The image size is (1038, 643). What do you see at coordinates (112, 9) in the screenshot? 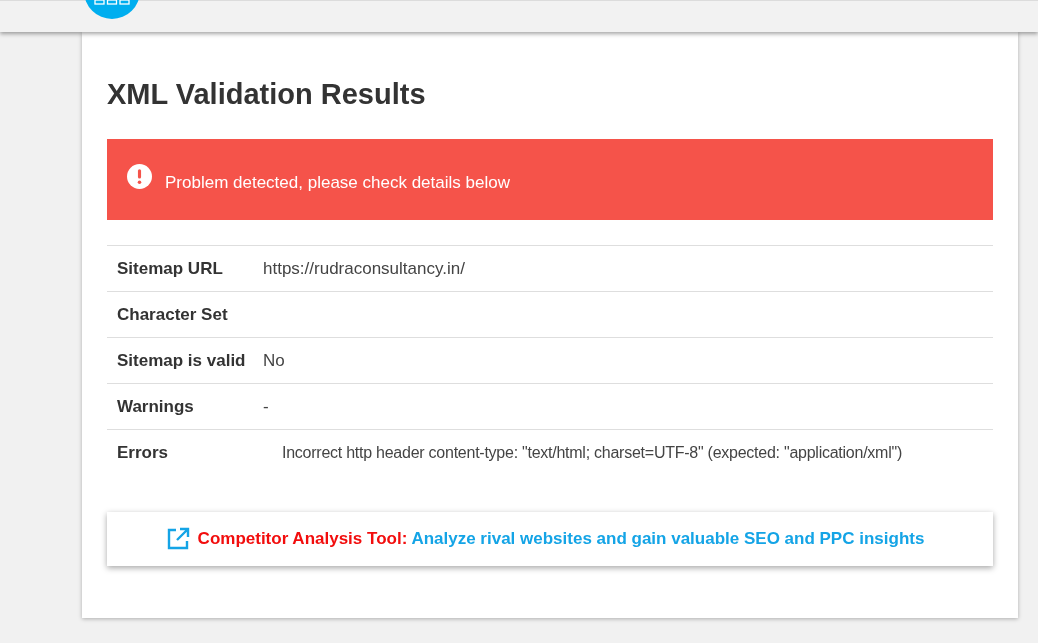
I see `logo-icon` at bounding box center [112, 9].